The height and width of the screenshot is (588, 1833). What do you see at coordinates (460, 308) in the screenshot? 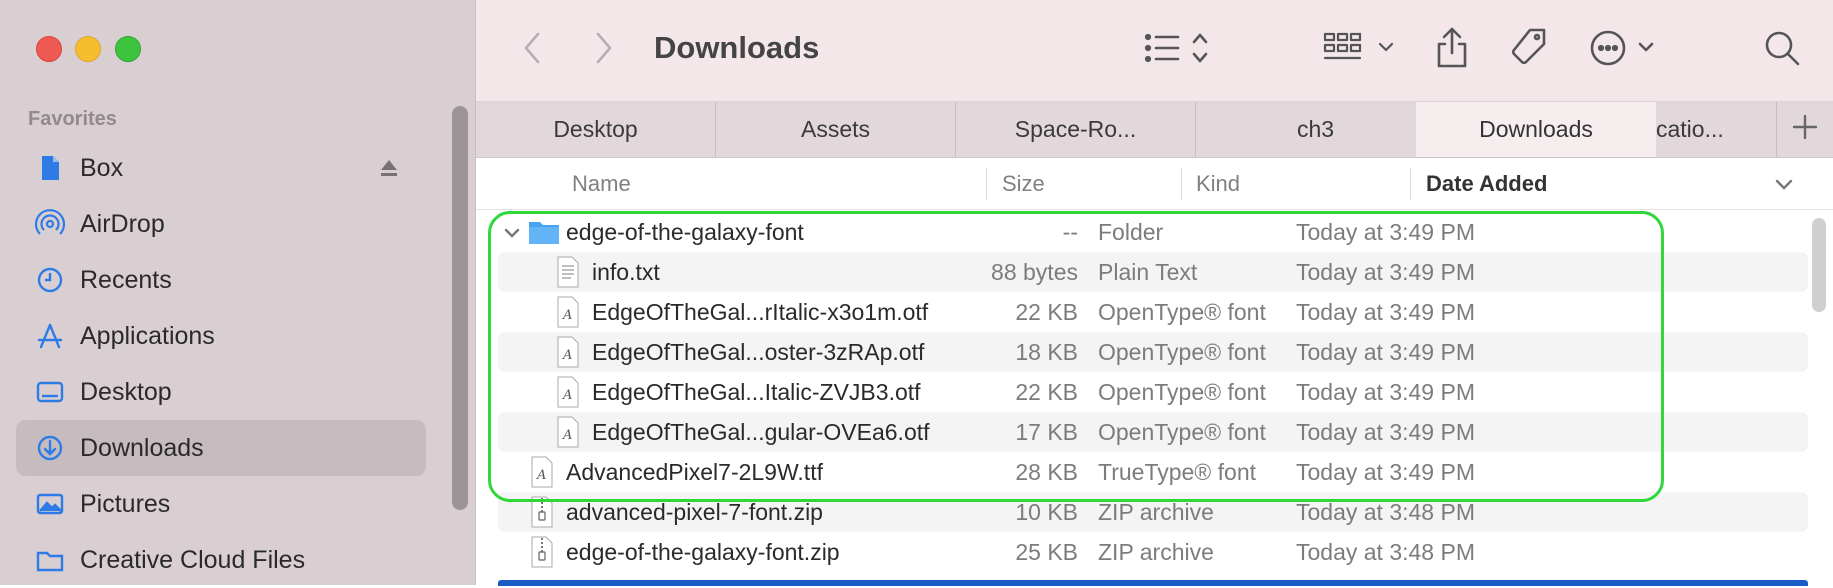
I see `sidebar-scrollbar` at bounding box center [460, 308].